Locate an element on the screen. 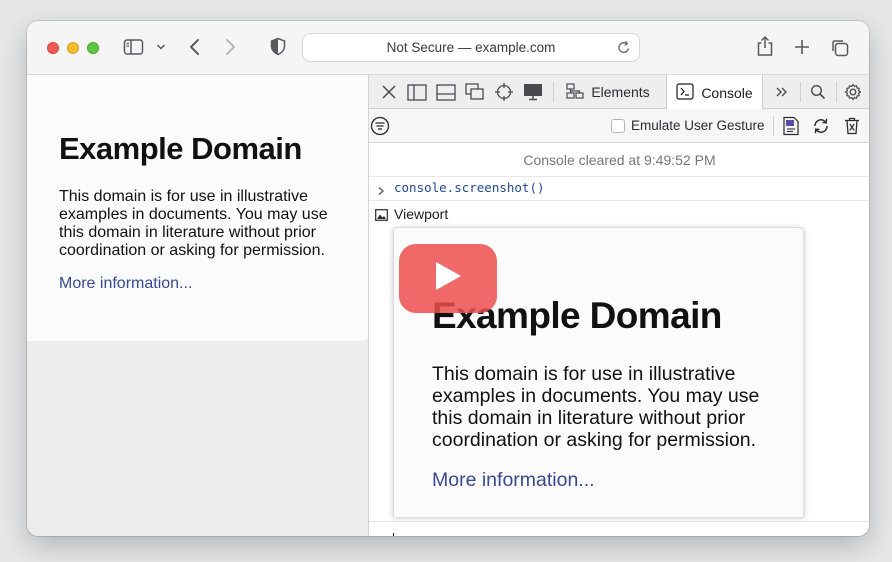 This screenshot has width=892, height=562. page-heading: Example Domain is located at coordinates (180, 148).